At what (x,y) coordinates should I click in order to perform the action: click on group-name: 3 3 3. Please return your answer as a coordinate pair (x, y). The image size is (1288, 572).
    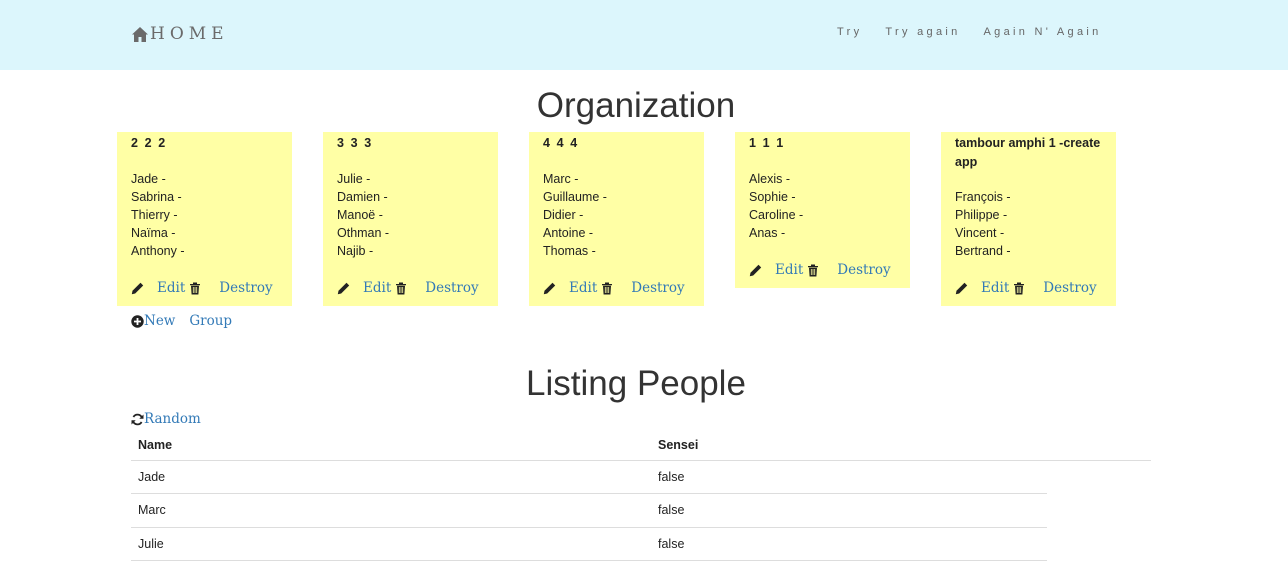
    Looking at the image, I should click on (355, 143).